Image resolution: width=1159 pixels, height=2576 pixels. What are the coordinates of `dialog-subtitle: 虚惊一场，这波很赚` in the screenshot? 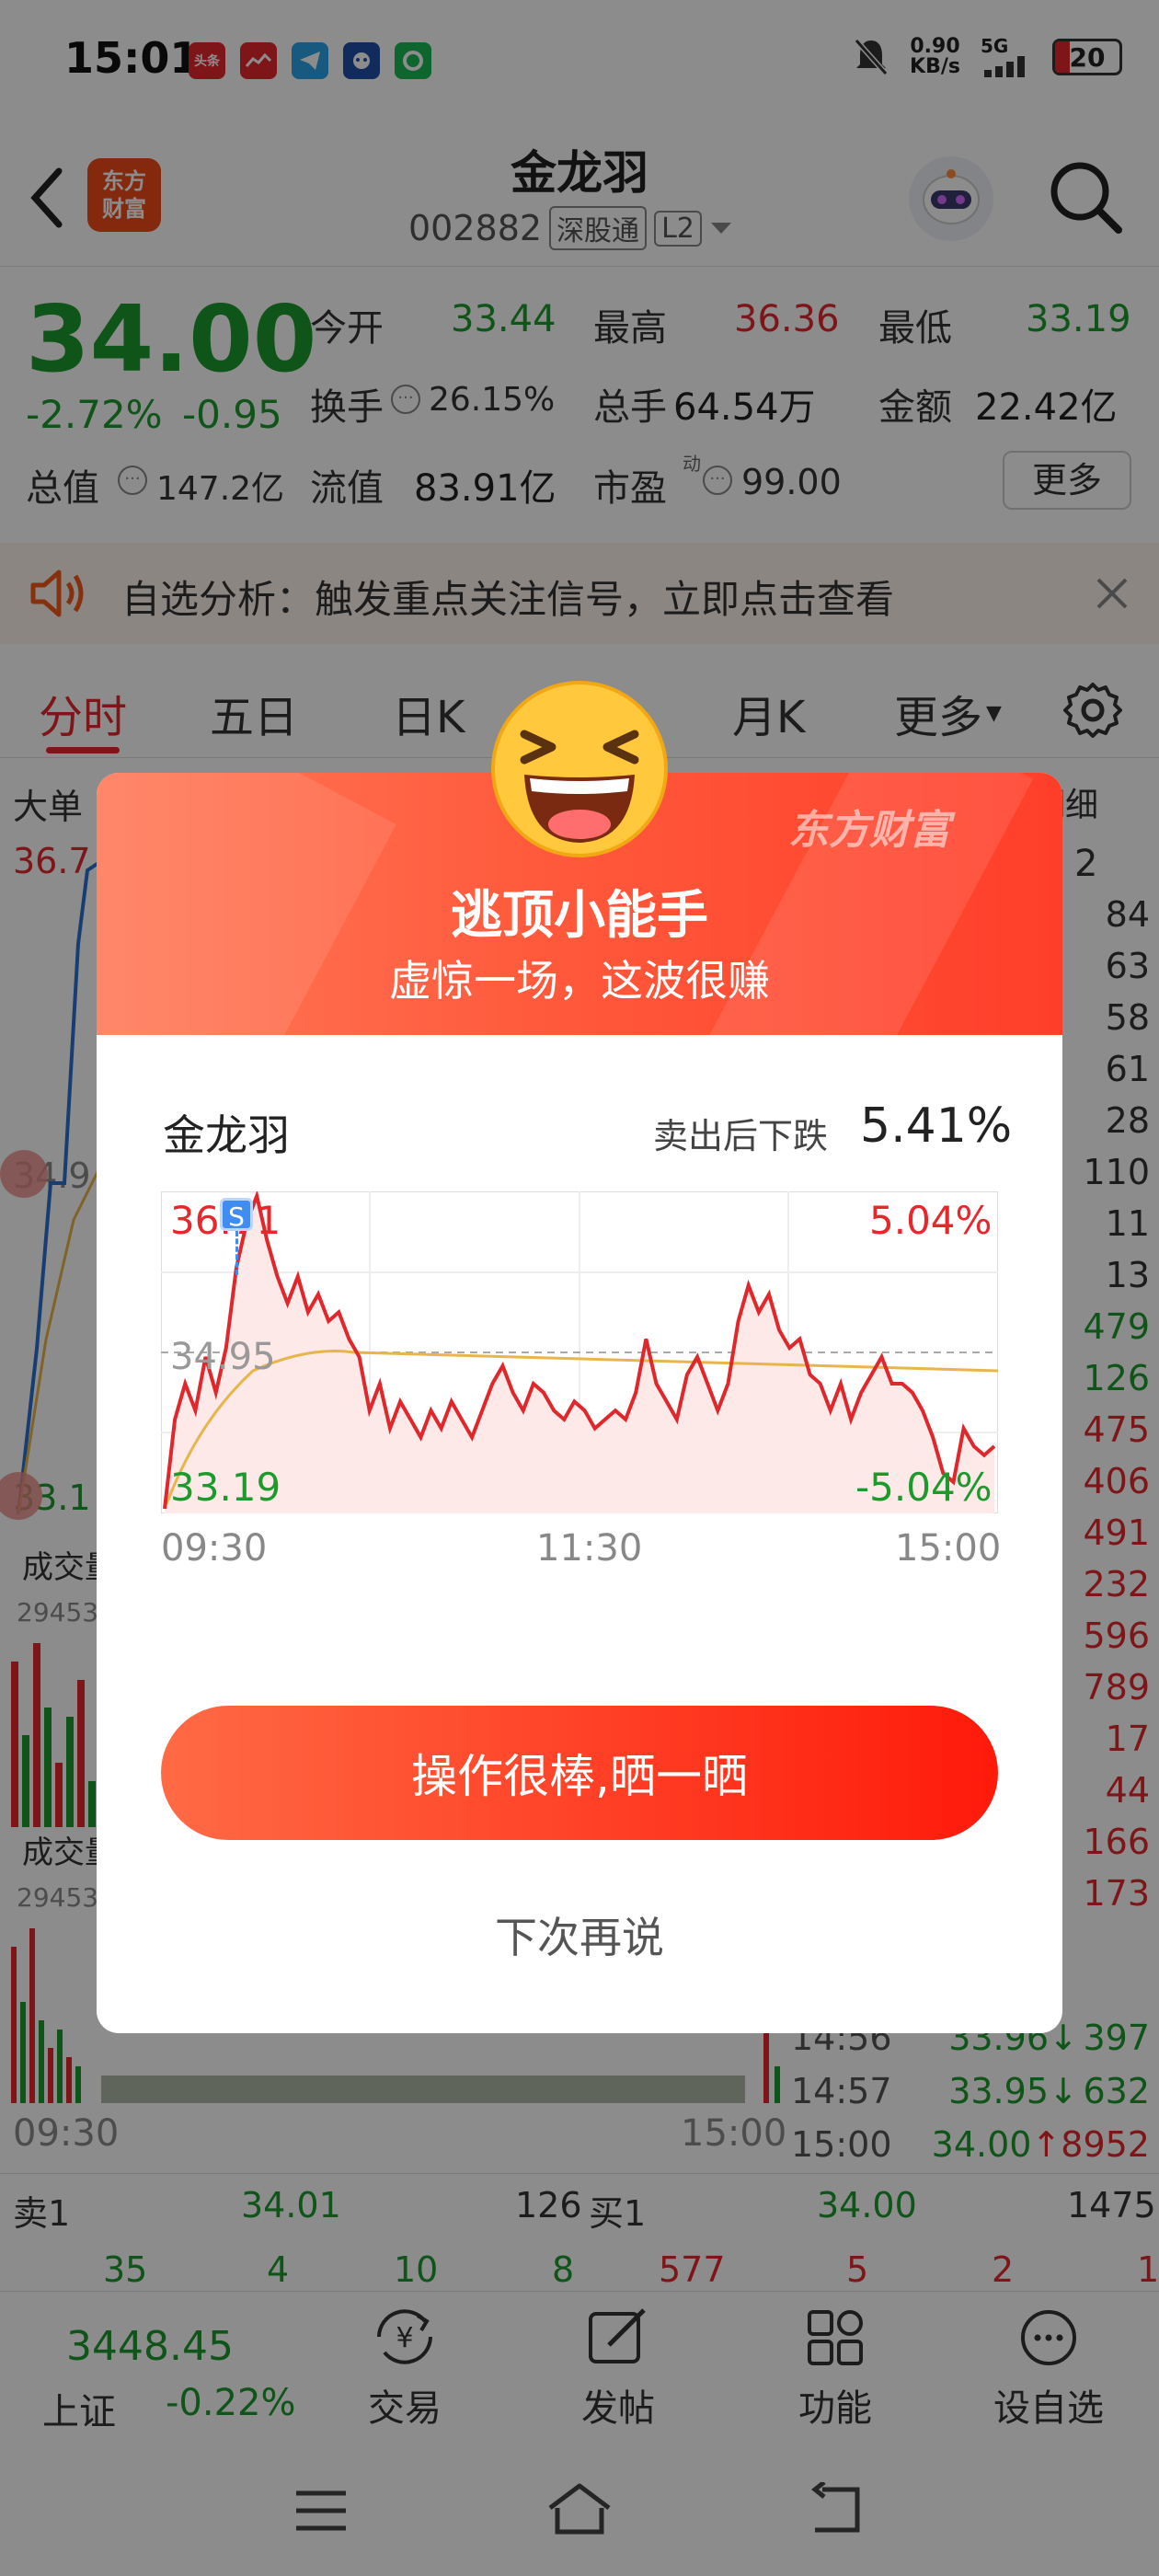 It's located at (579, 981).